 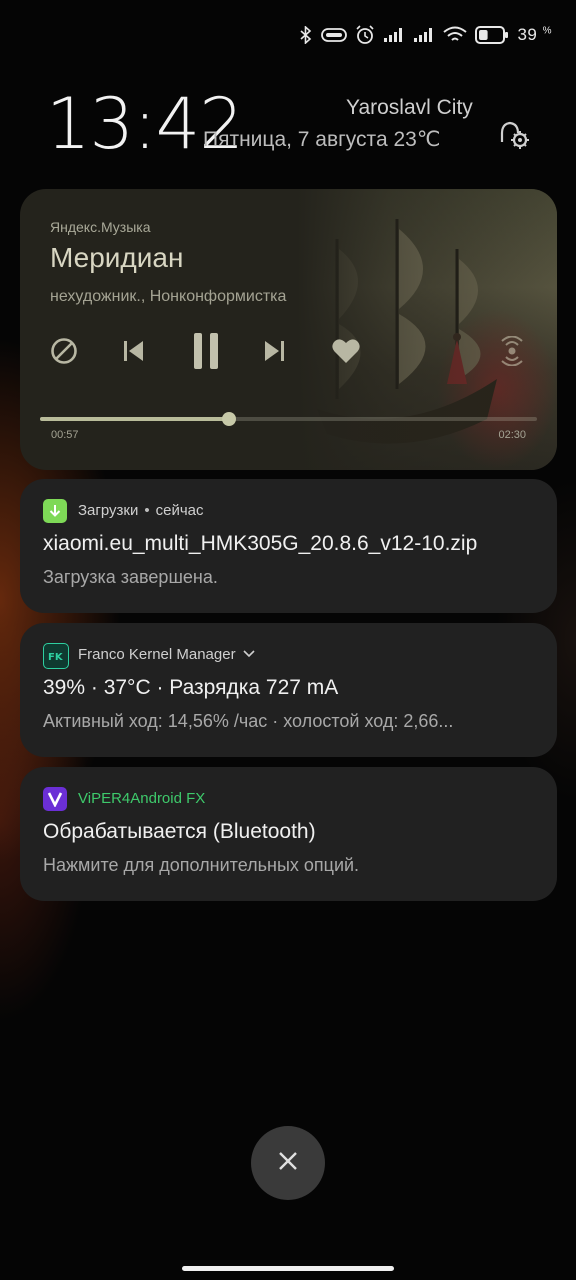 I want to click on track-title: Меридиан, so click(x=117, y=257).